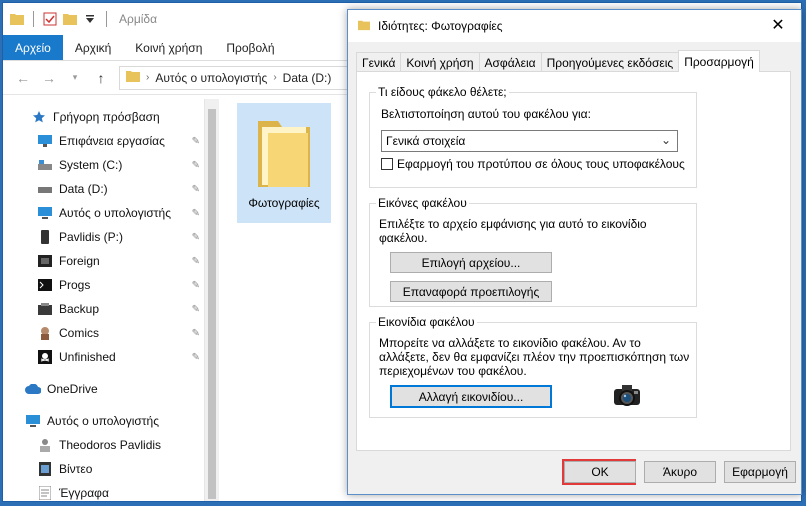 The image size is (806, 506). What do you see at coordinates (103, 309) in the screenshot?
I see `nav-item-backup: Backup ✎` at bounding box center [103, 309].